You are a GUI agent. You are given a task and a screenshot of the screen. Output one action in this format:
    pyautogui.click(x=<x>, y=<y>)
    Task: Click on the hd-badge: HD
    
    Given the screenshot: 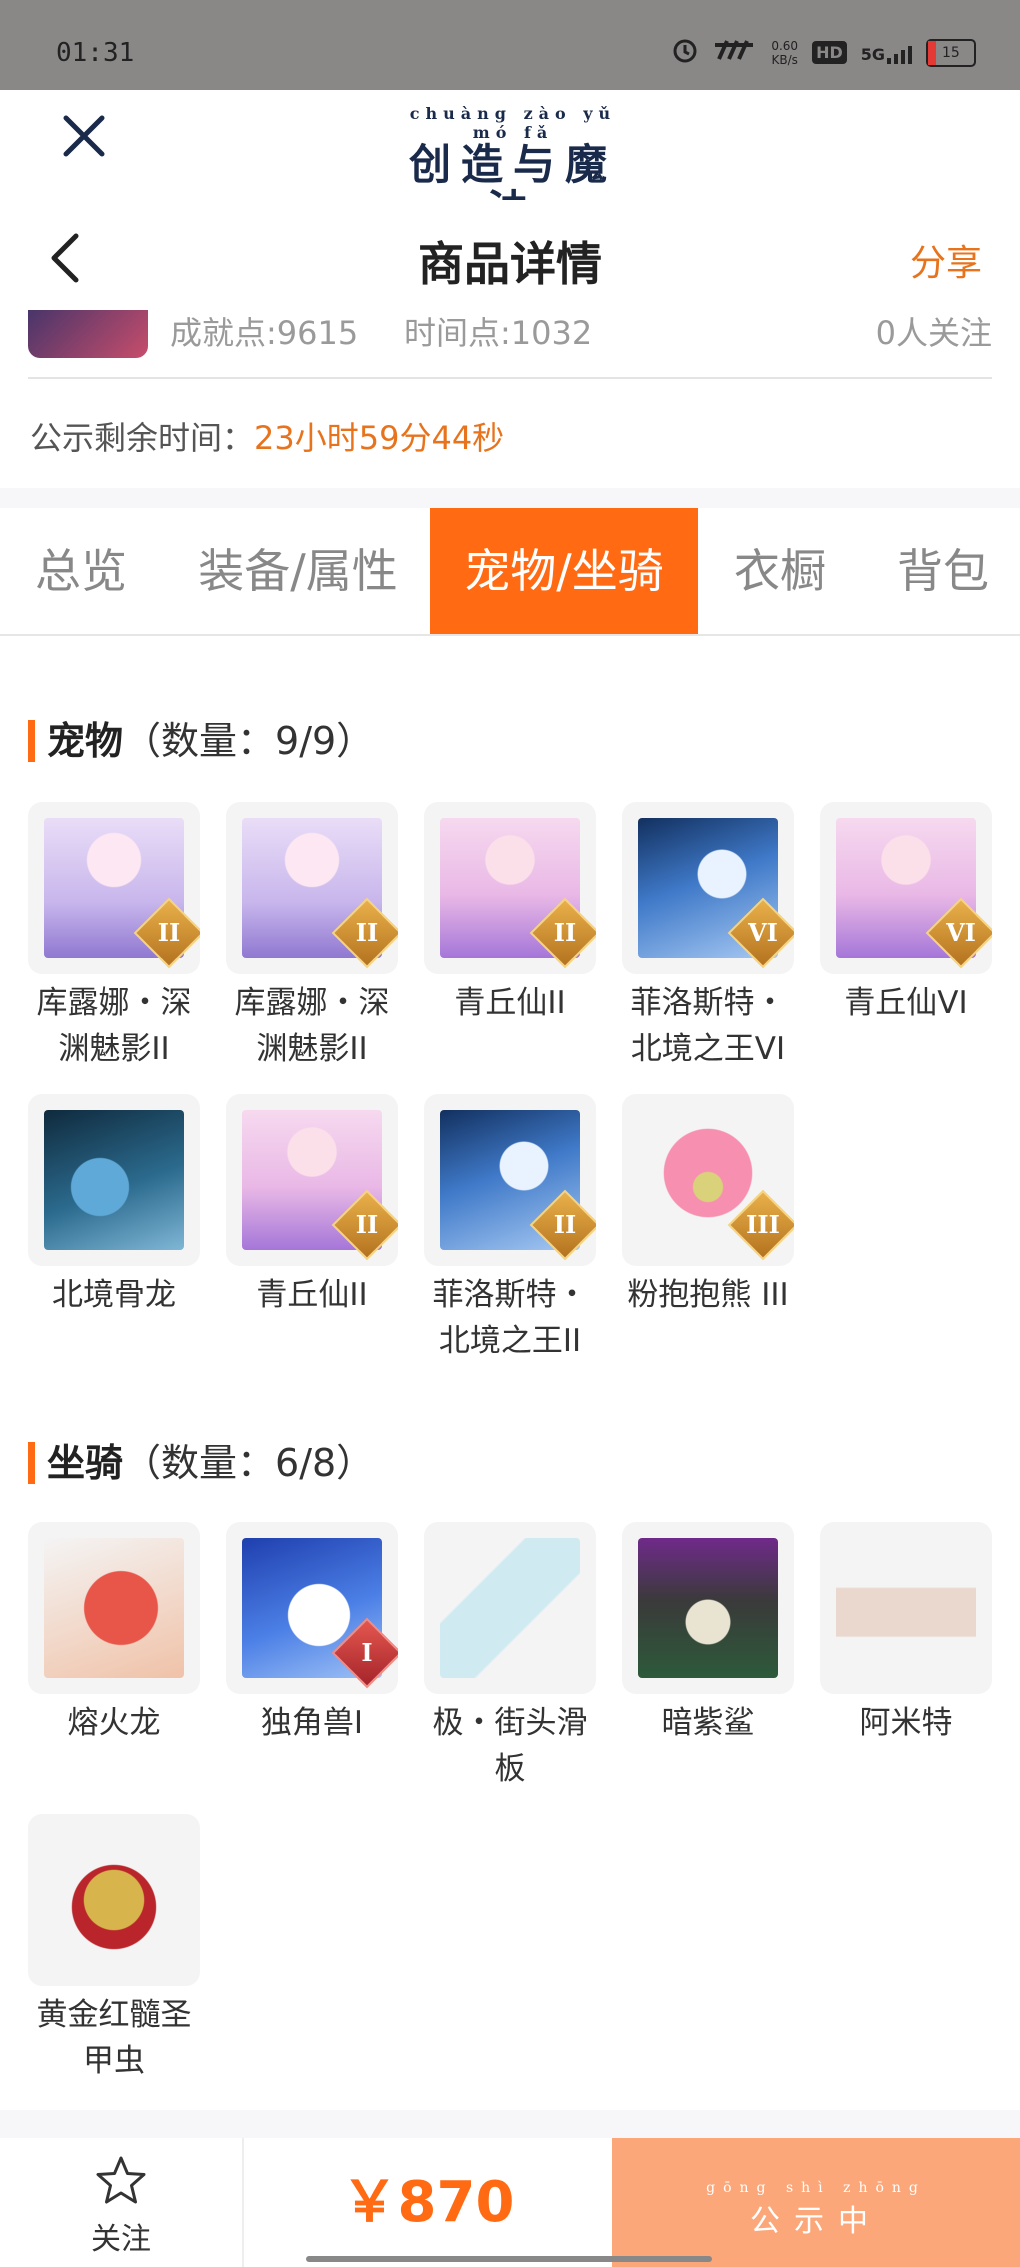 What is the action you would take?
    pyautogui.click(x=829, y=52)
    